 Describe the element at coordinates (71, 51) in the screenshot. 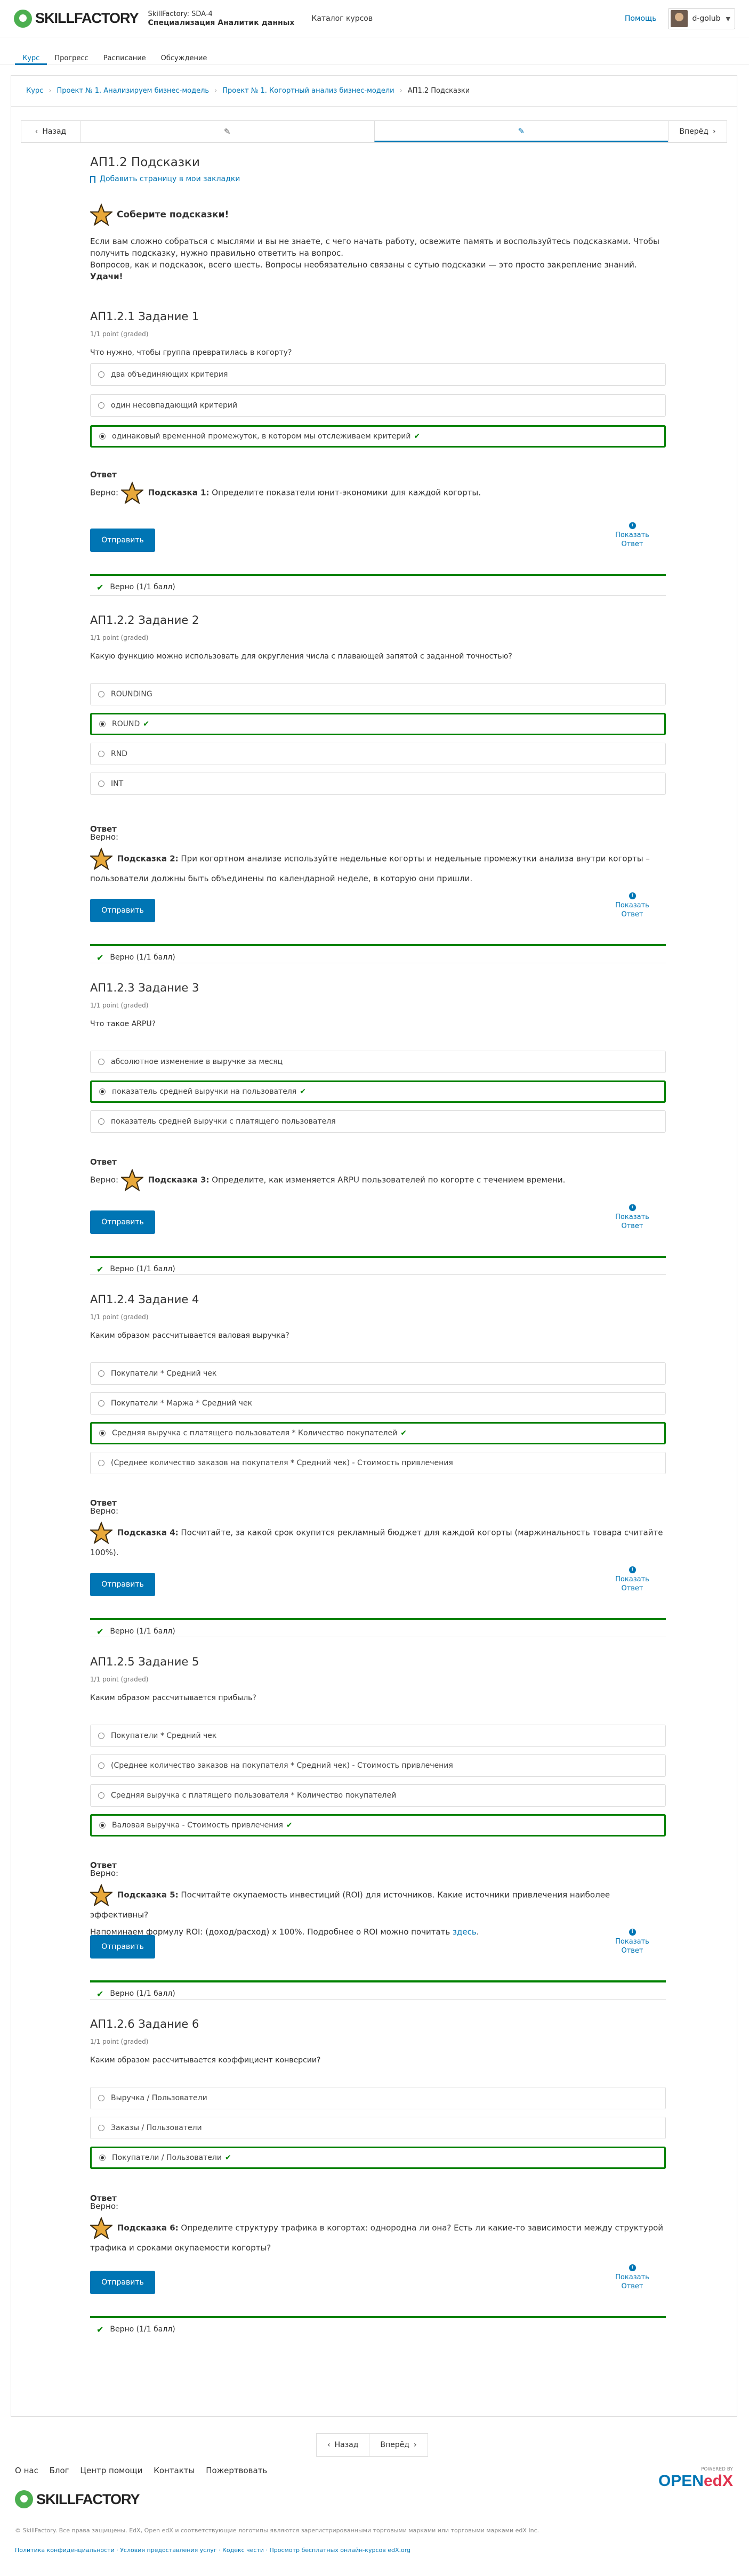

I see `tab-progress: Прогресс` at that location.